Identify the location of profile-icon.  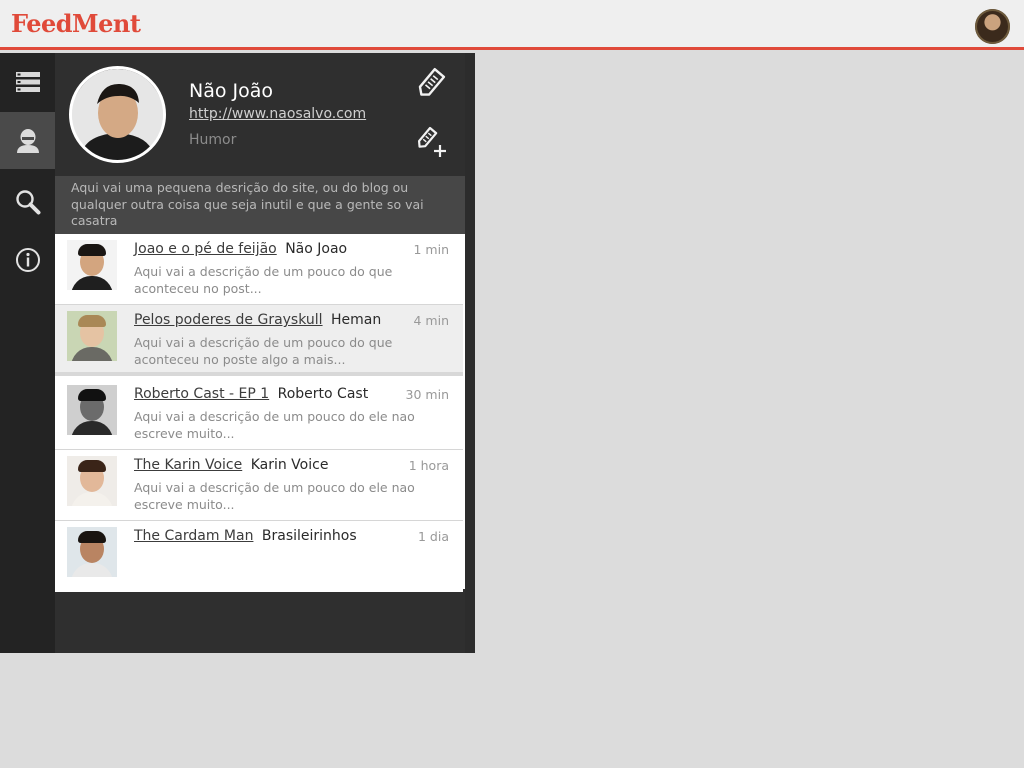
(27, 140).